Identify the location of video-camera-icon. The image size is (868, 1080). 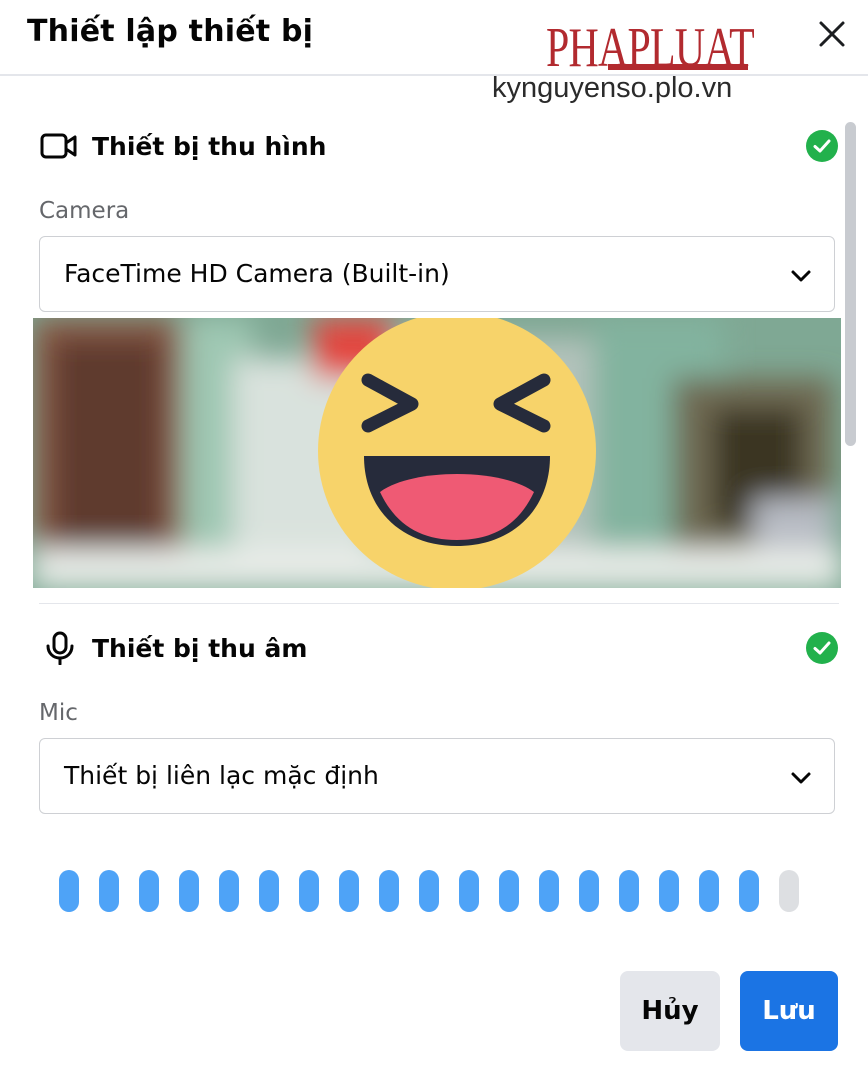
(60, 146).